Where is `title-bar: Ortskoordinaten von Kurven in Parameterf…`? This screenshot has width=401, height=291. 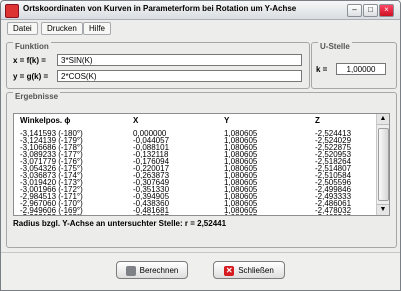
title-bar: Ortskoordinaten von Kurven in Parameterf… is located at coordinates (200, 10).